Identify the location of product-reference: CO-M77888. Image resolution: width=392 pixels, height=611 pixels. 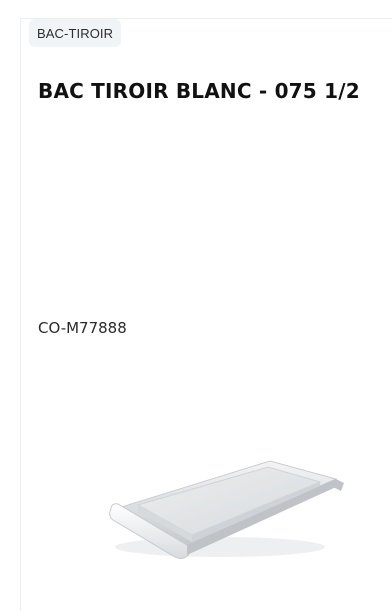
(82, 328).